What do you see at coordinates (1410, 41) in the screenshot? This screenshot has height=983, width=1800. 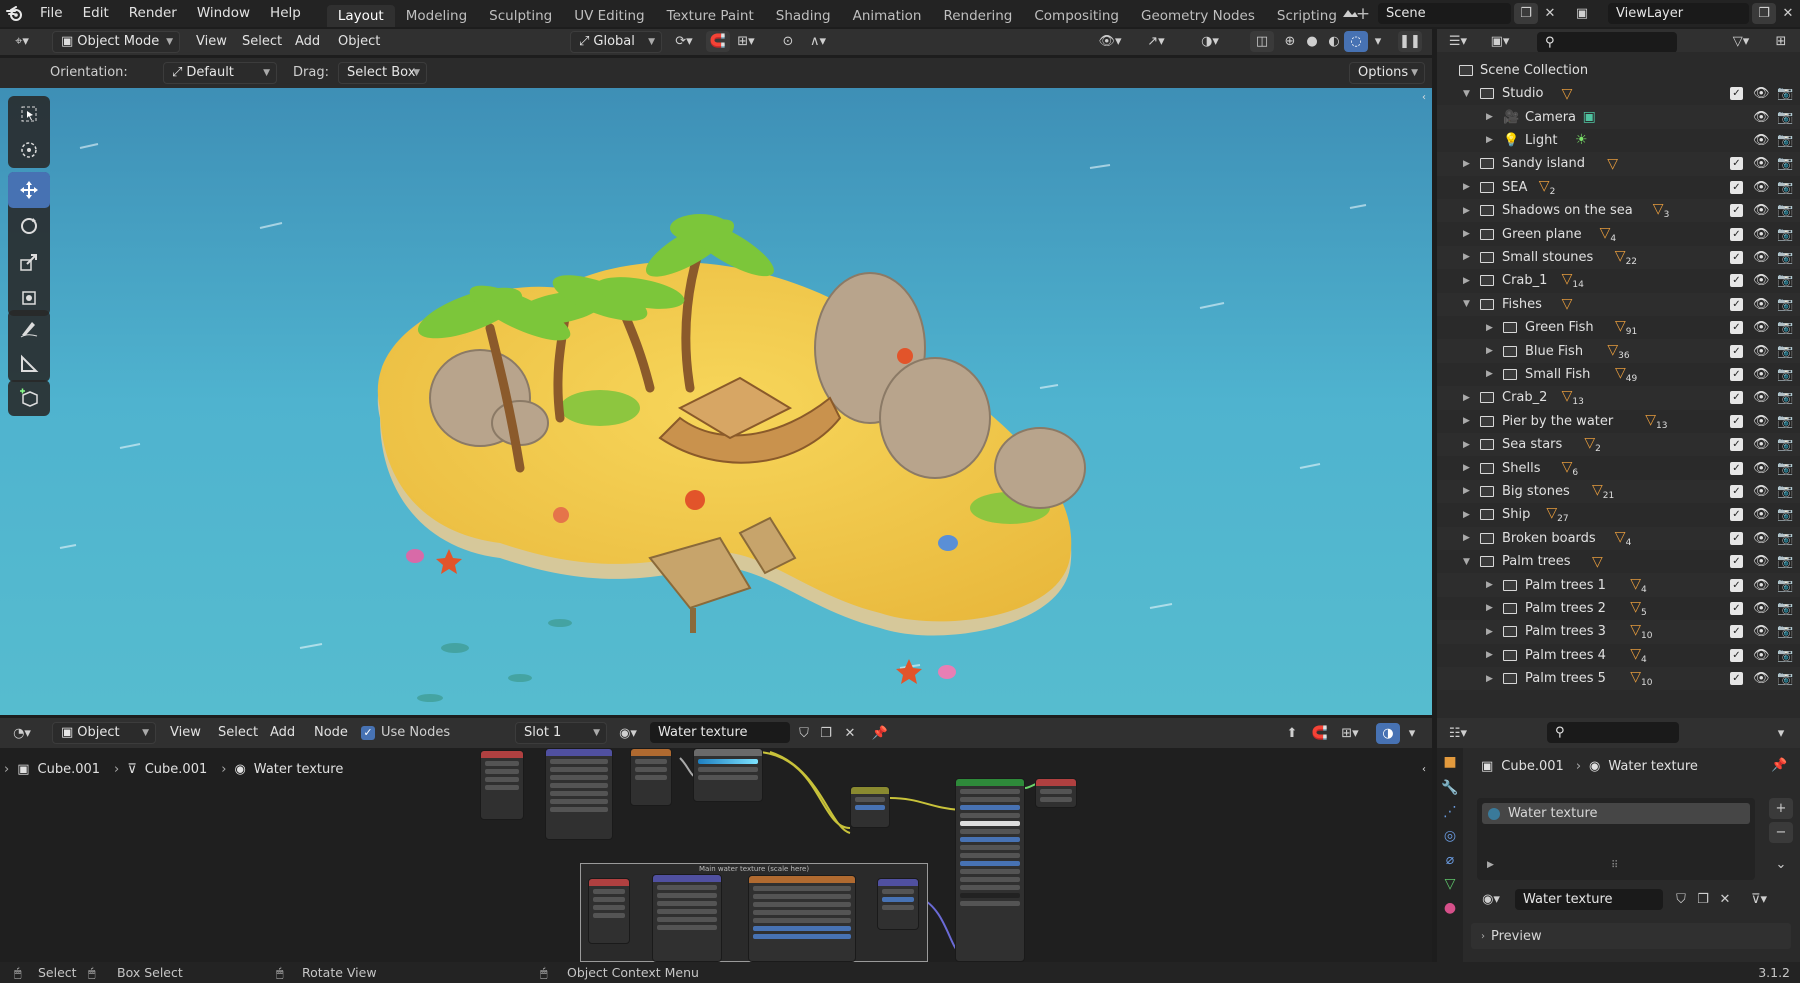 I see `pause-render-icon: ❚❚` at bounding box center [1410, 41].